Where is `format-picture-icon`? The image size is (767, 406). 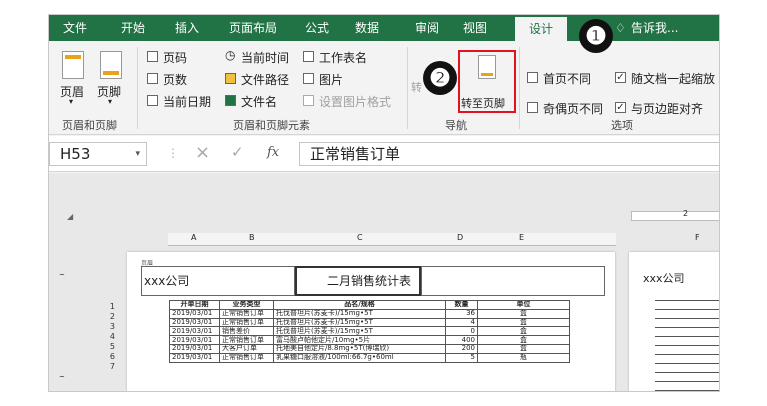 format-picture-icon is located at coordinates (308, 100).